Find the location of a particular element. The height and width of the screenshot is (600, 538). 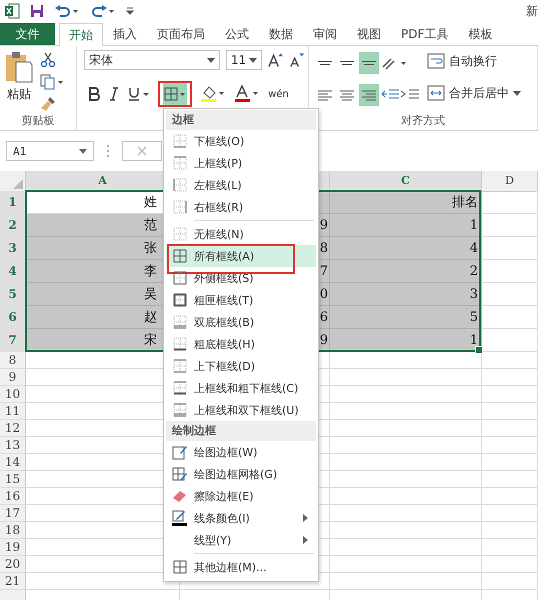

wrap-text-button: 自动换行 is located at coordinates (474, 61).